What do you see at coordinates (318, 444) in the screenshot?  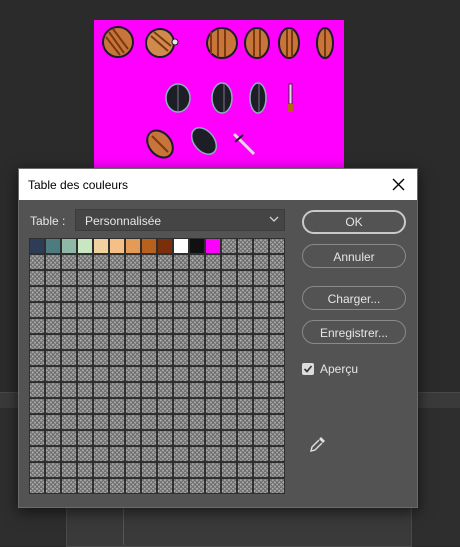 I see `eyedropper-button` at bounding box center [318, 444].